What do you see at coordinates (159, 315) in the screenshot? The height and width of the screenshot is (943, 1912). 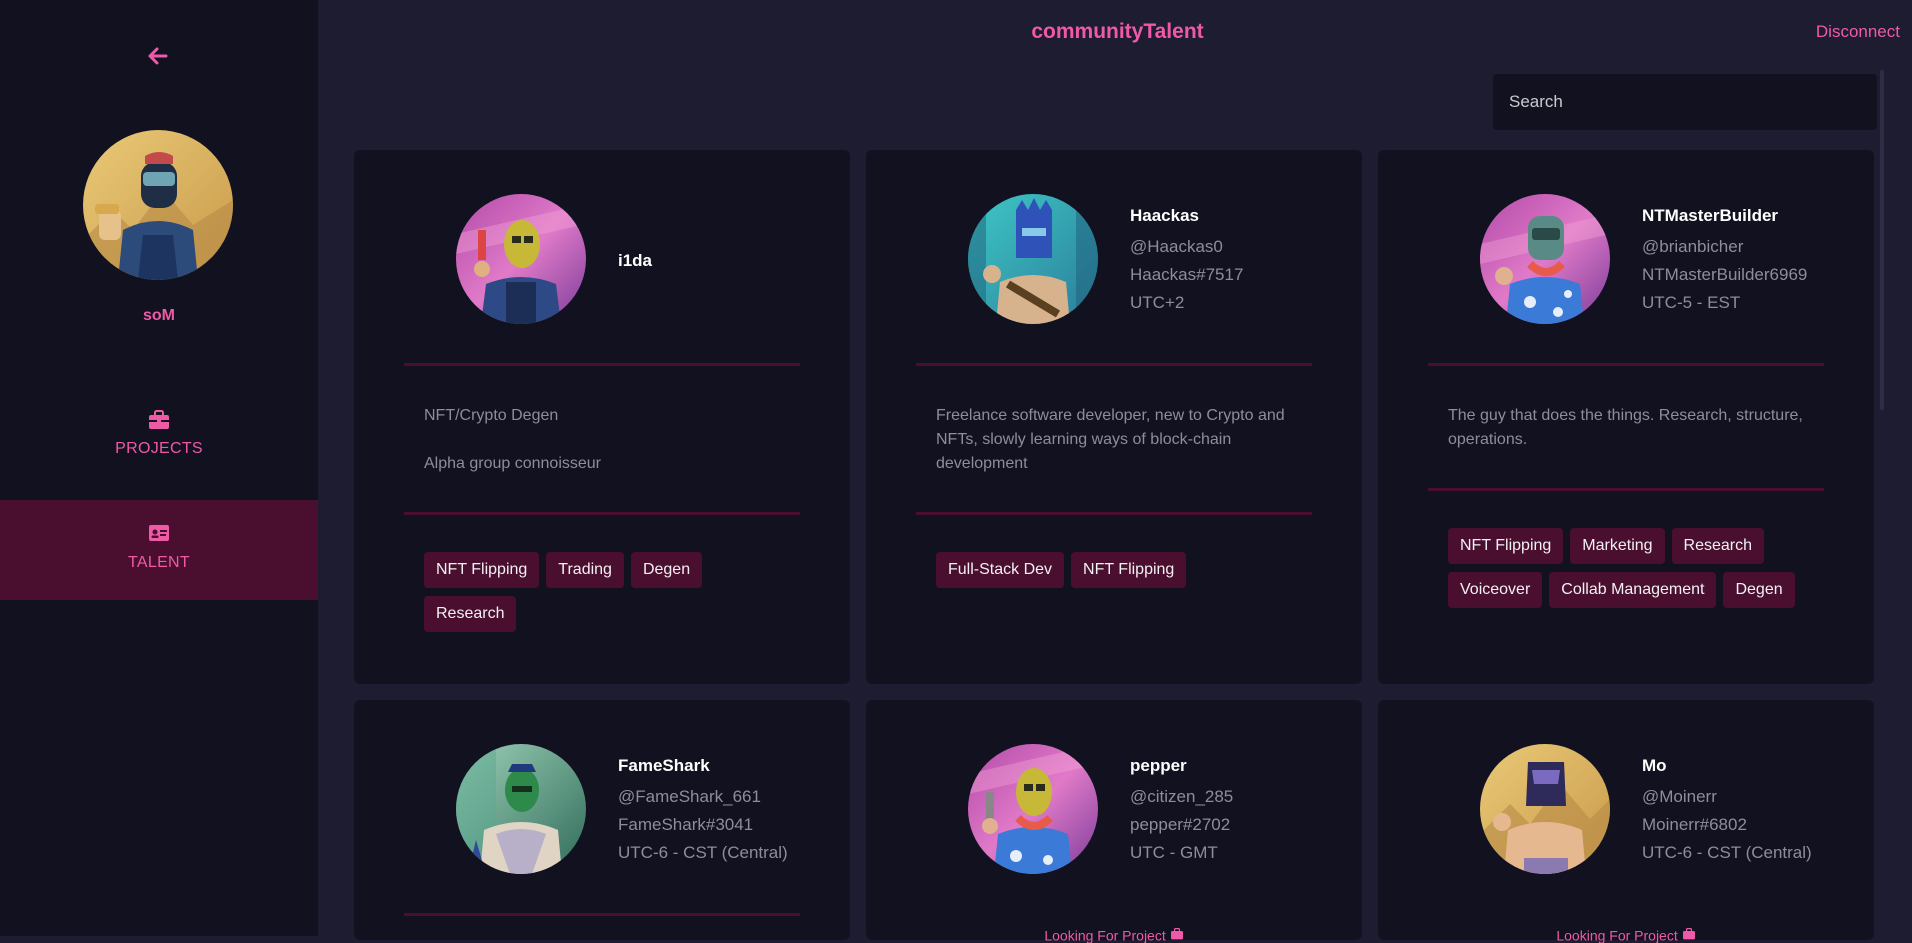 I see `profile-name: soM` at bounding box center [159, 315].